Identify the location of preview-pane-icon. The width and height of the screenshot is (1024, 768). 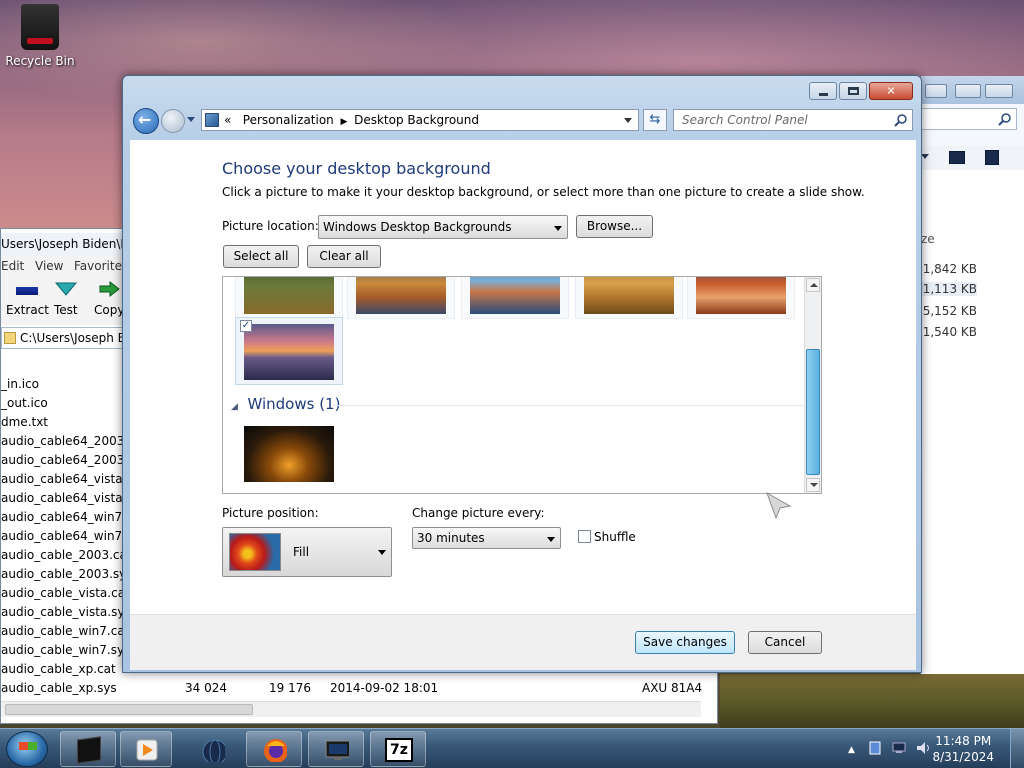
(992, 157).